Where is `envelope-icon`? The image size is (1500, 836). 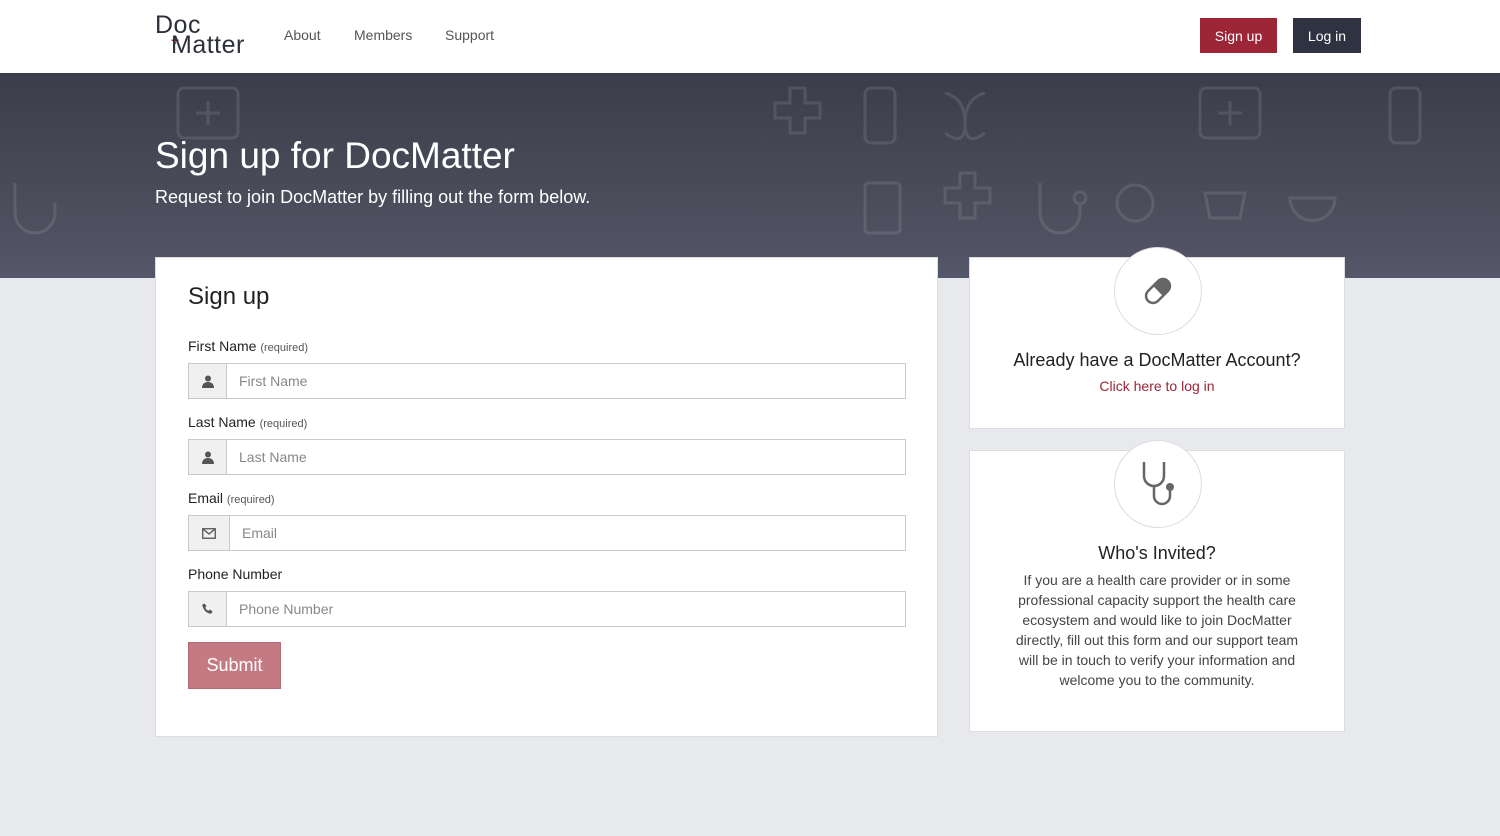
envelope-icon is located at coordinates (209, 533).